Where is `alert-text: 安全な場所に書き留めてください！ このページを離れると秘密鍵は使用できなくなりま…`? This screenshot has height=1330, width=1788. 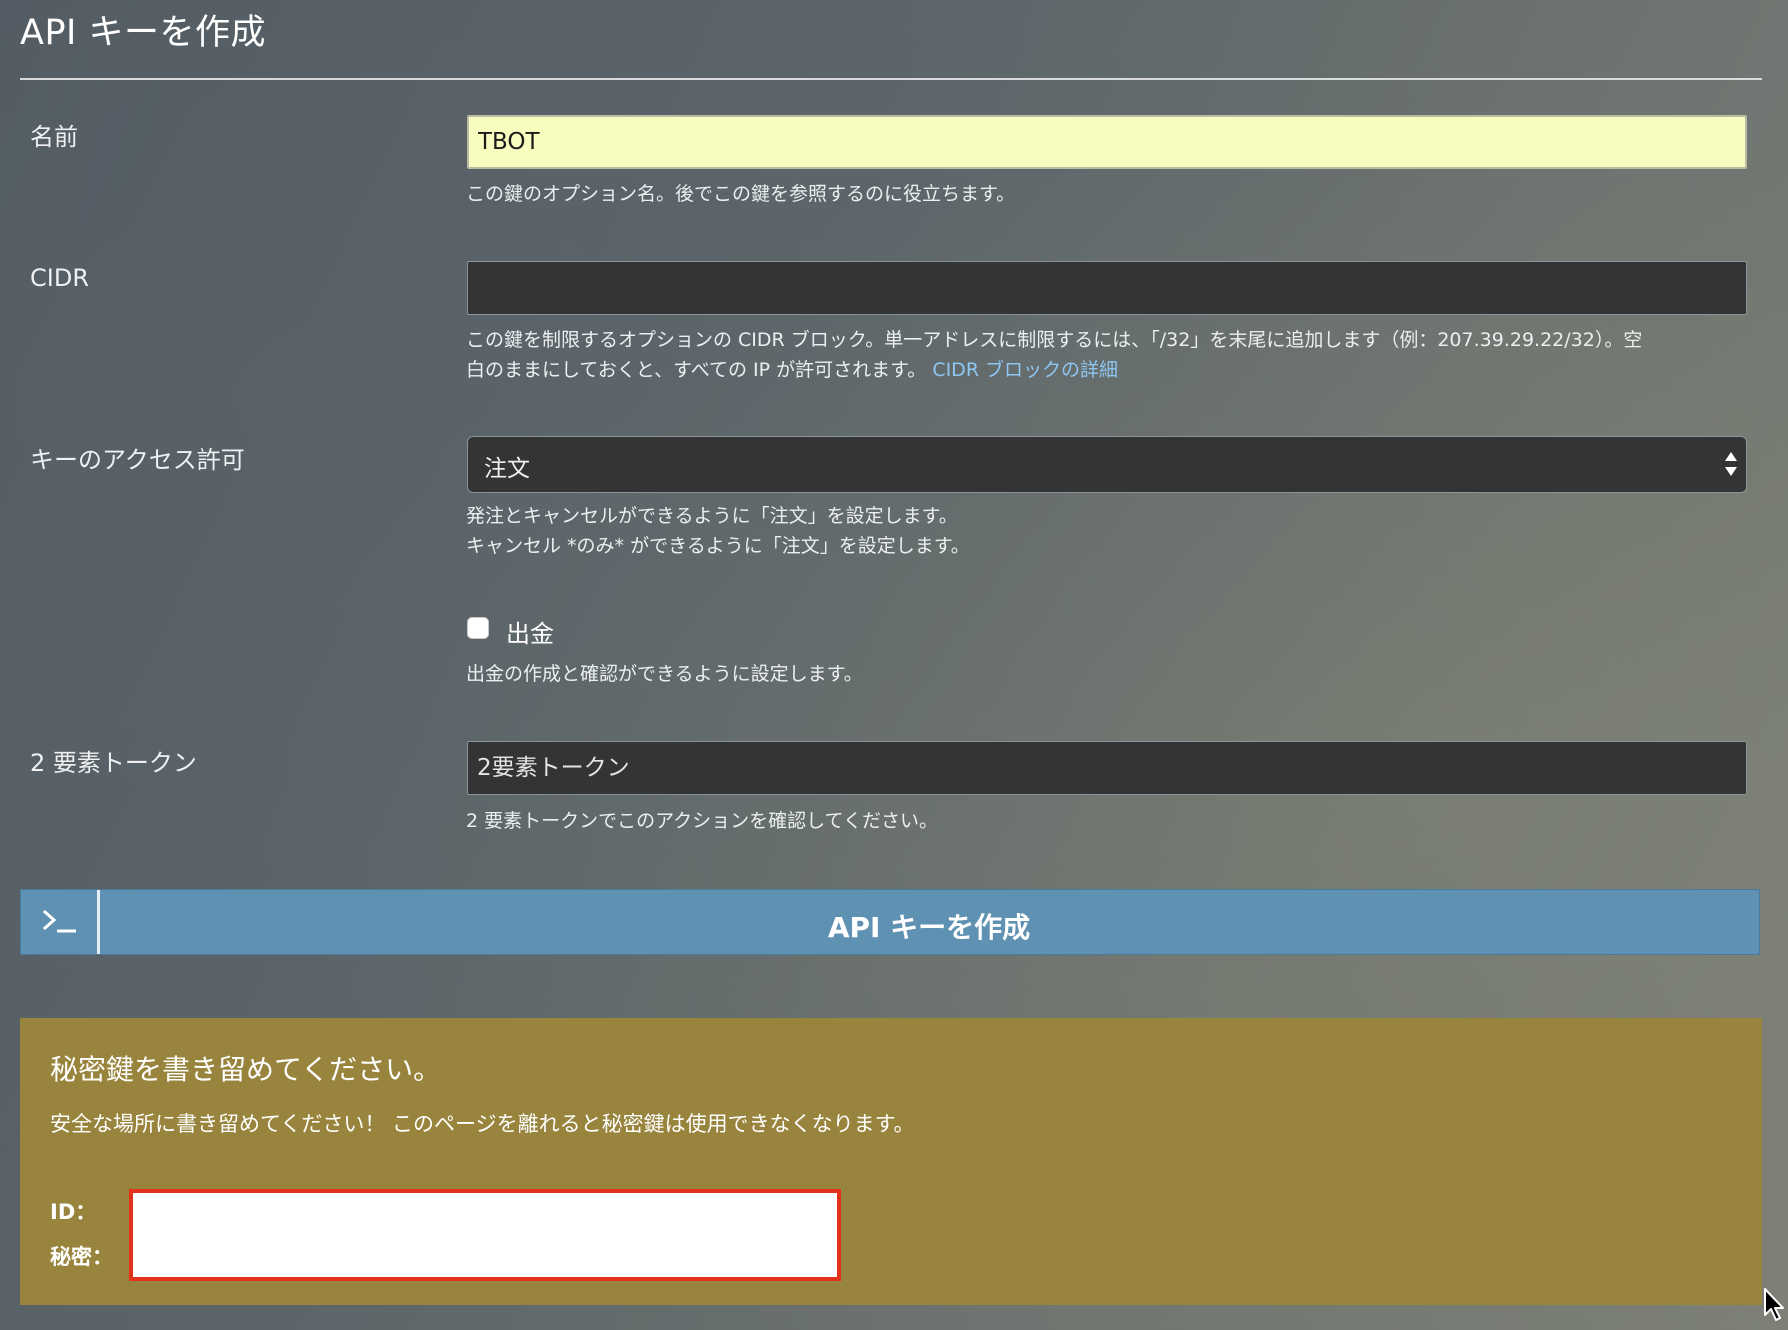
alert-text: 安全な場所に書き留めてください！ このページを離れると秘密鍵は使用できなくなりま… is located at coordinates (482, 1124).